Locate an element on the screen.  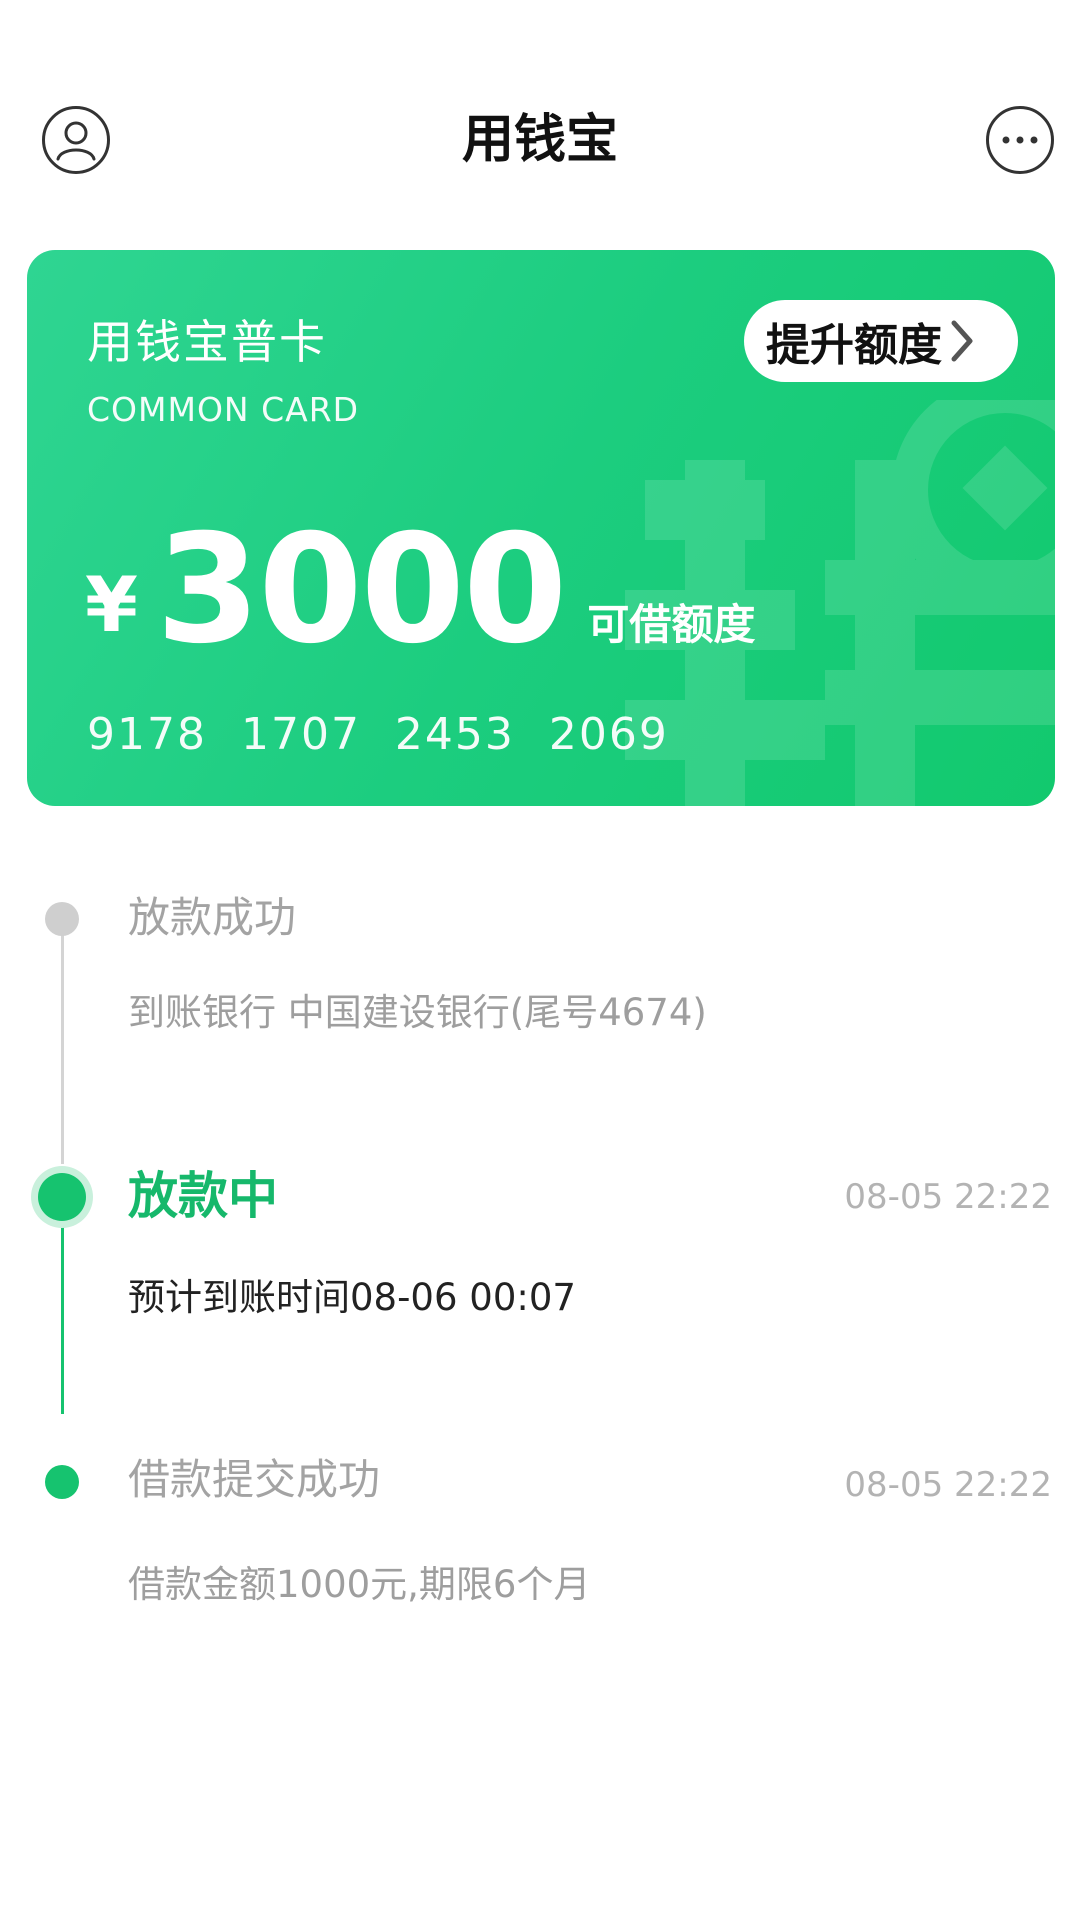
timeline-dot-active is located at coordinates (62, 1197).